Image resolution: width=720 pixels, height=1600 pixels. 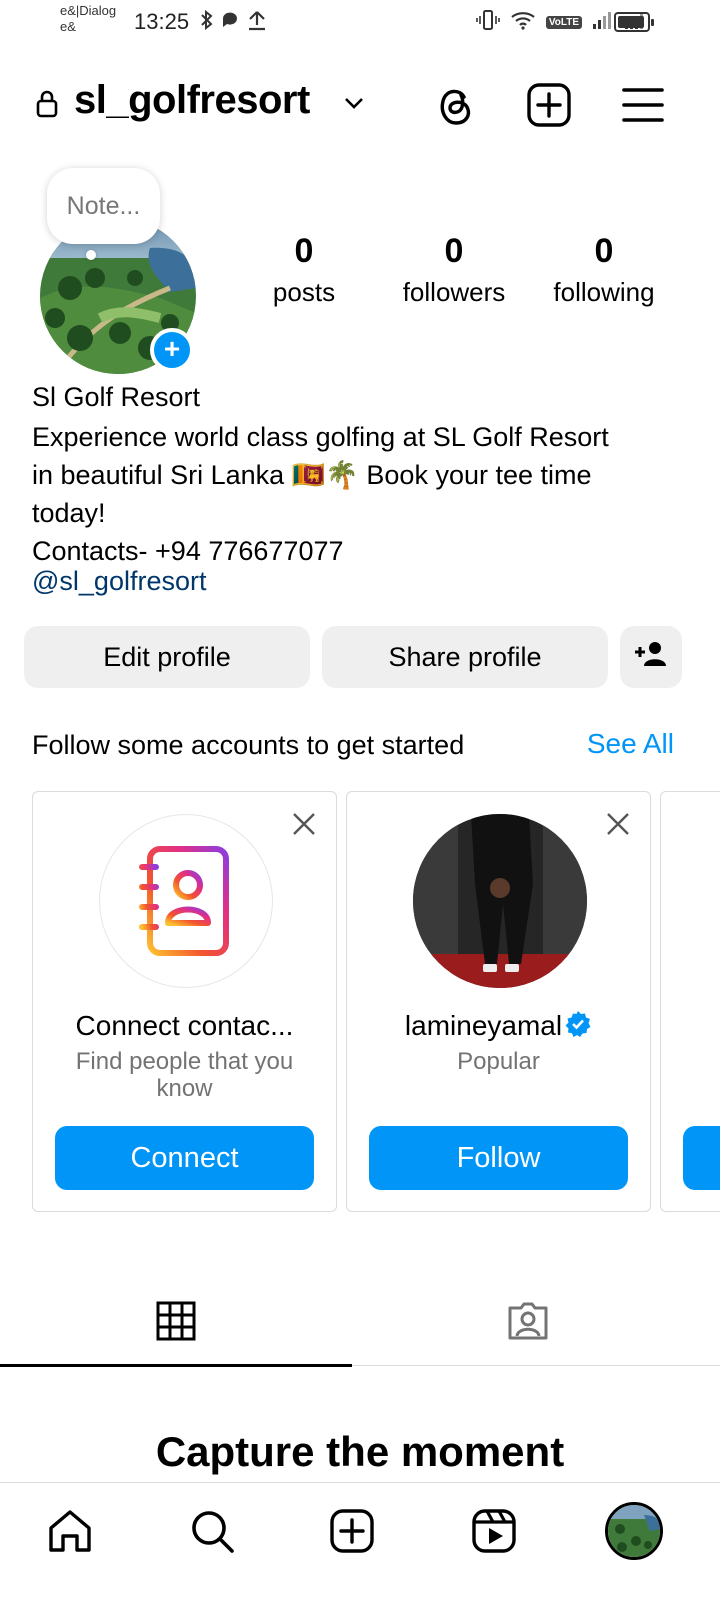 I want to click on add-story-button: +, so click(x=172, y=350).